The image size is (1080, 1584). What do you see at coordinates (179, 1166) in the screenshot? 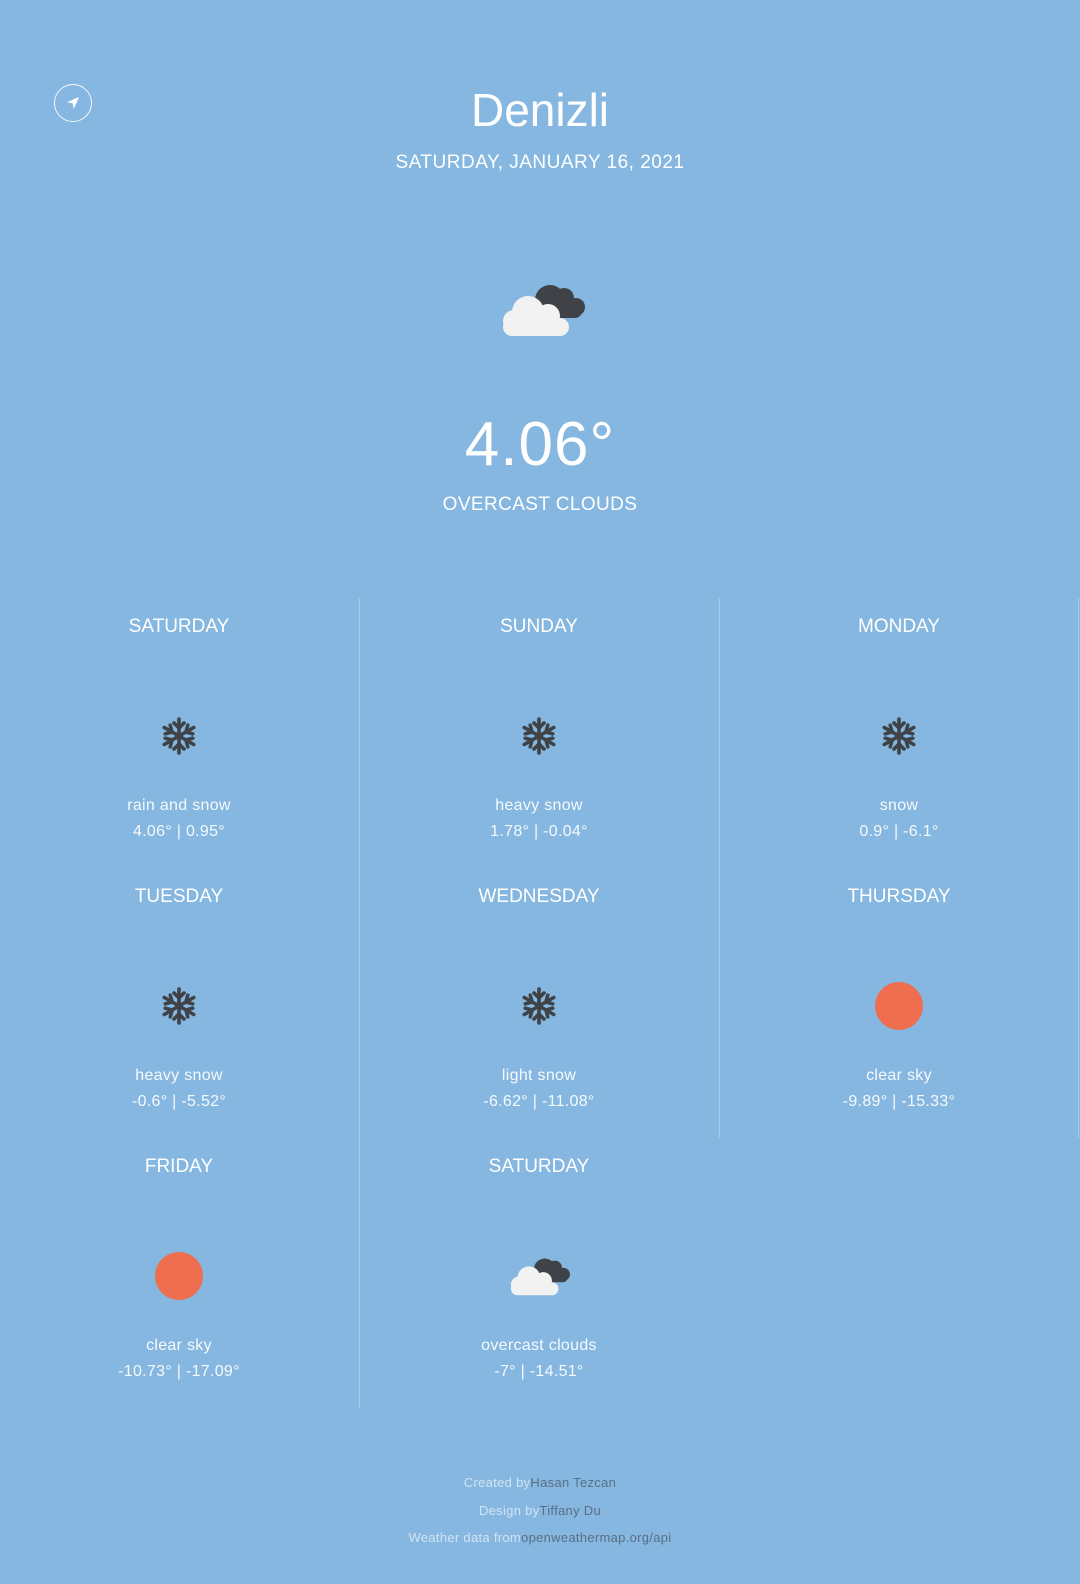
I see `forecast-day-name: FRIDAY` at bounding box center [179, 1166].